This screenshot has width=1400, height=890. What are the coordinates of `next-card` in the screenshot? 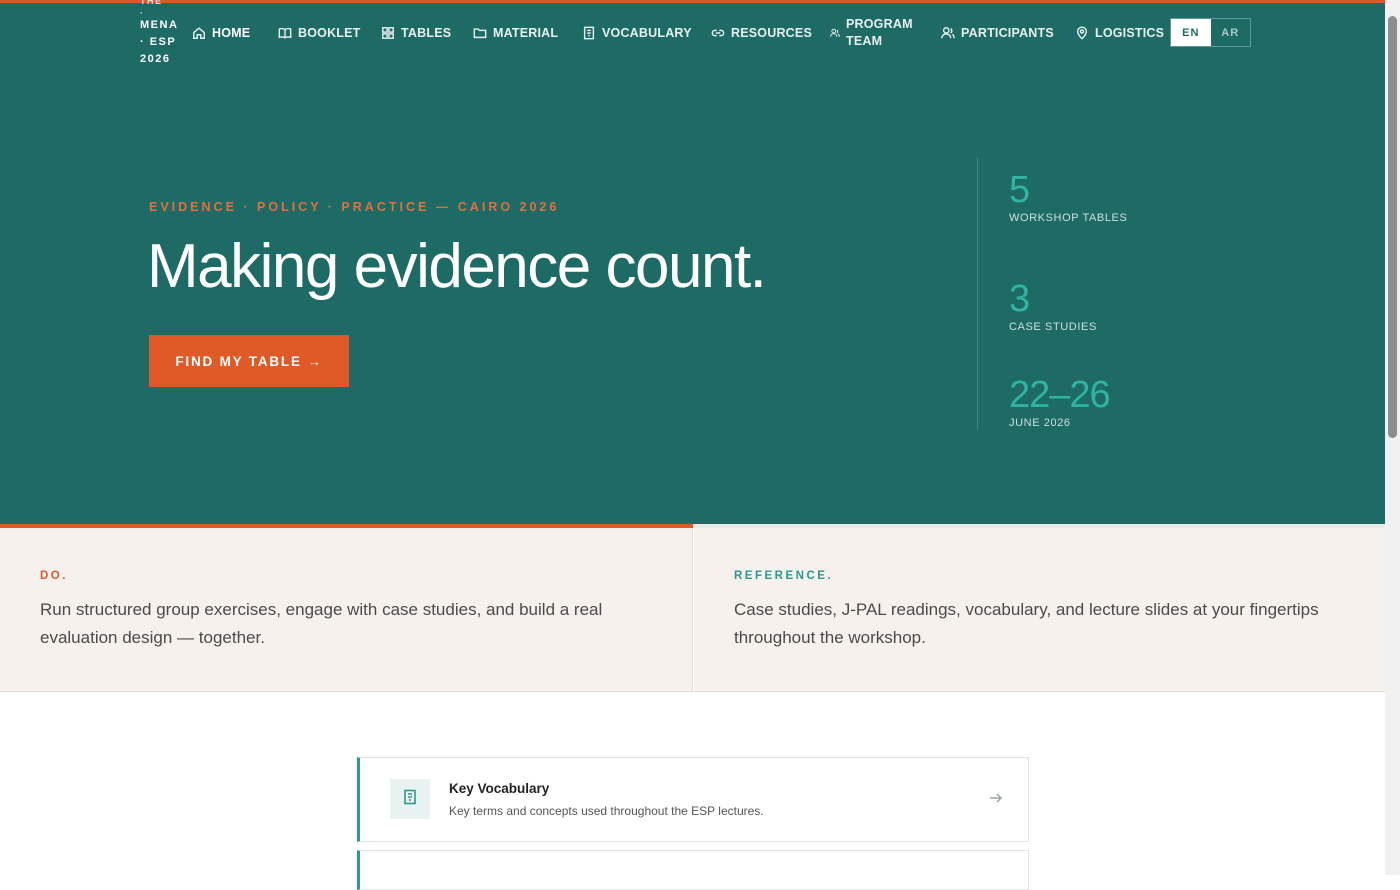 It's located at (693, 870).